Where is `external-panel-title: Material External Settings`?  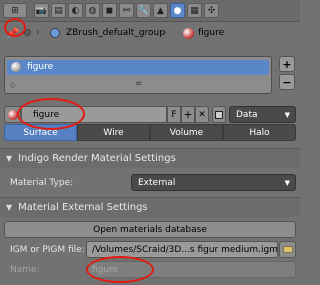 external-panel-title: Material External Settings is located at coordinates (83, 207).